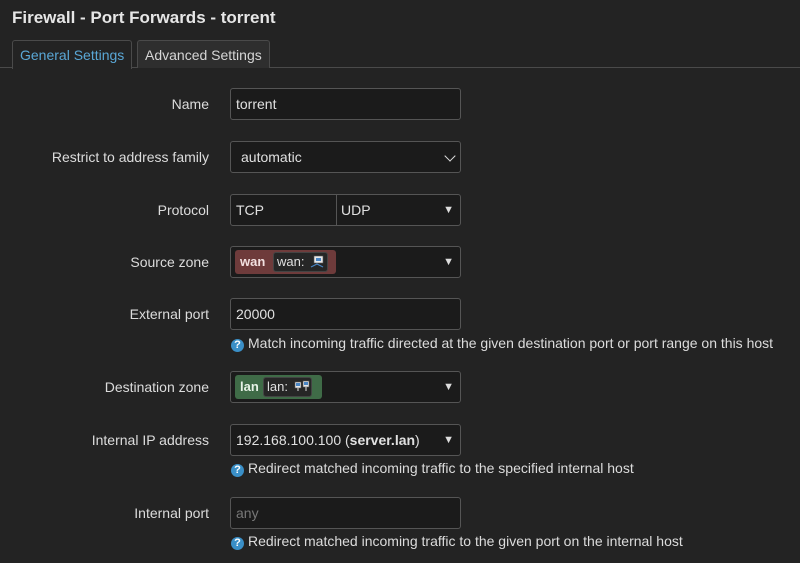 This screenshot has width=800, height=563. I want to click on zone-networks-wan: wan:, so click(301, 262).